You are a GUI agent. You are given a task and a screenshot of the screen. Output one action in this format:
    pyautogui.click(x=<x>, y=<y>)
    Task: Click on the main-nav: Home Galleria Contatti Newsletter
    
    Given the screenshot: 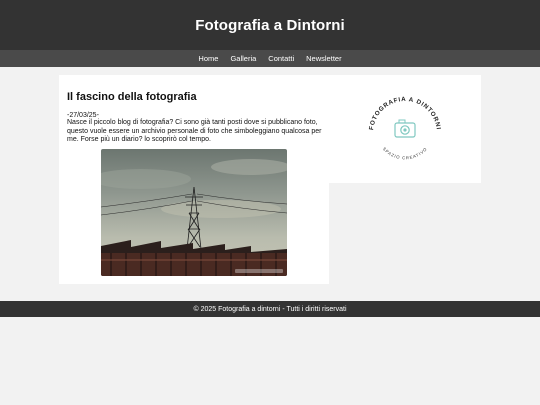 What is the action you would take?
    pyautogui.click(x=270, y=58)
    